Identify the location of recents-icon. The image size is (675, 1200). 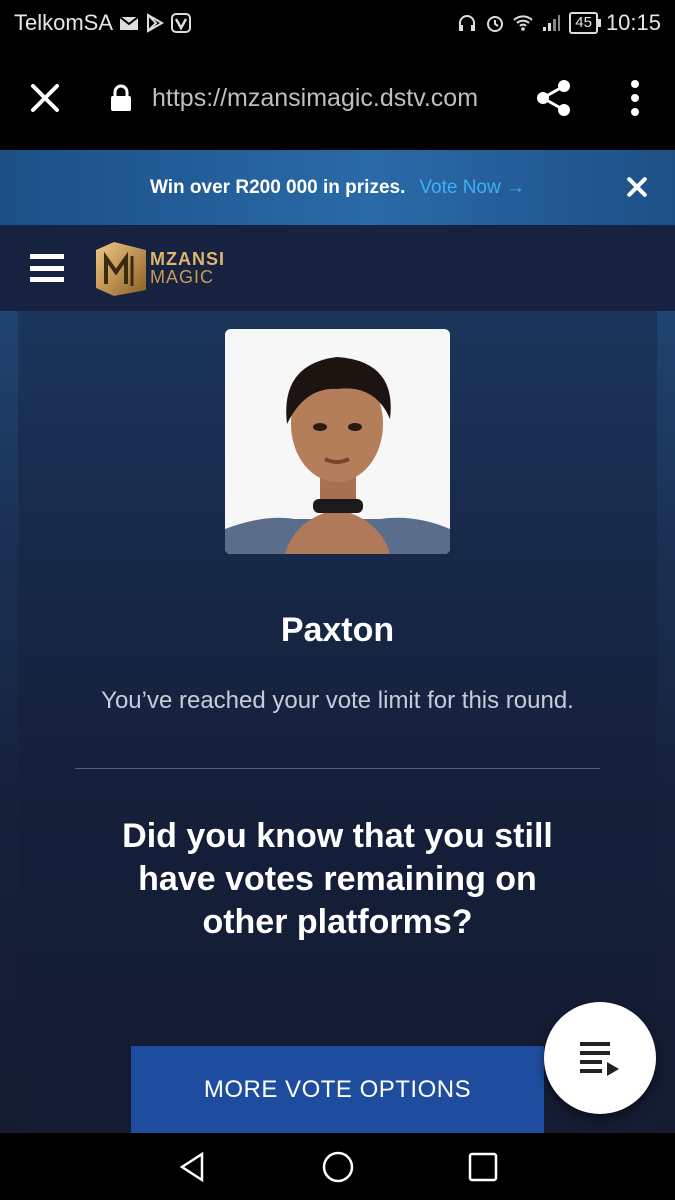
(483, 1167).